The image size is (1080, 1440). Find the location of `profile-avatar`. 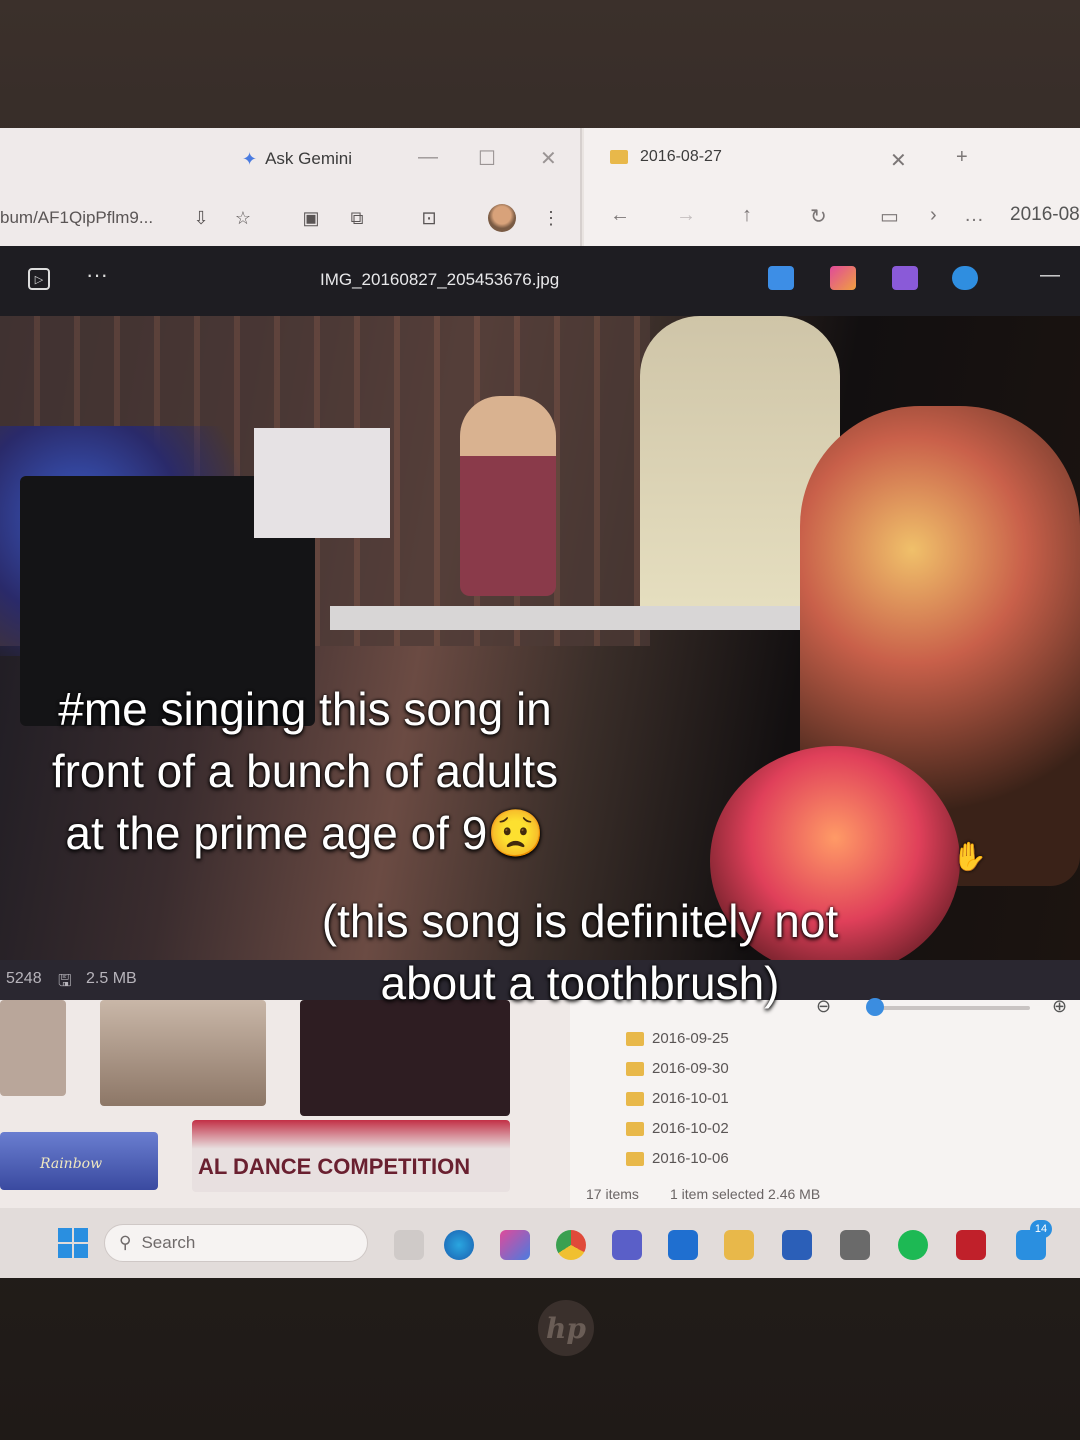

profile-avatar is located at coordinates (502, 218).